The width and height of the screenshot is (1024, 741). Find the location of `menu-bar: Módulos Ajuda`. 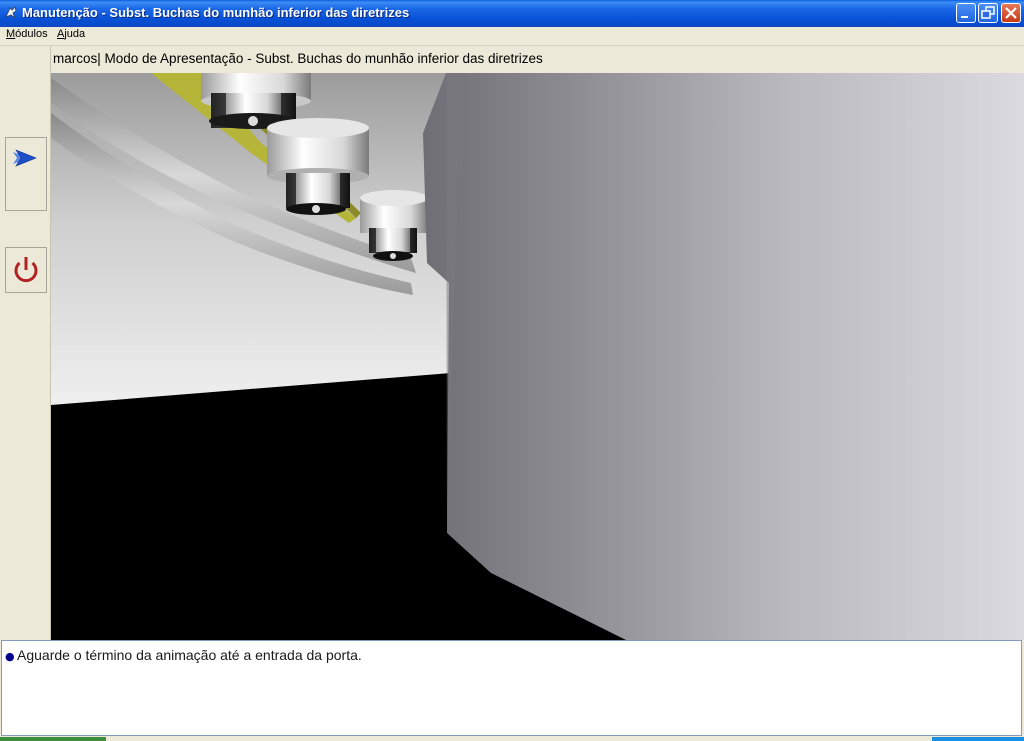

menu-bar: Módulos Ajuda is located at coordinates (512, 36).